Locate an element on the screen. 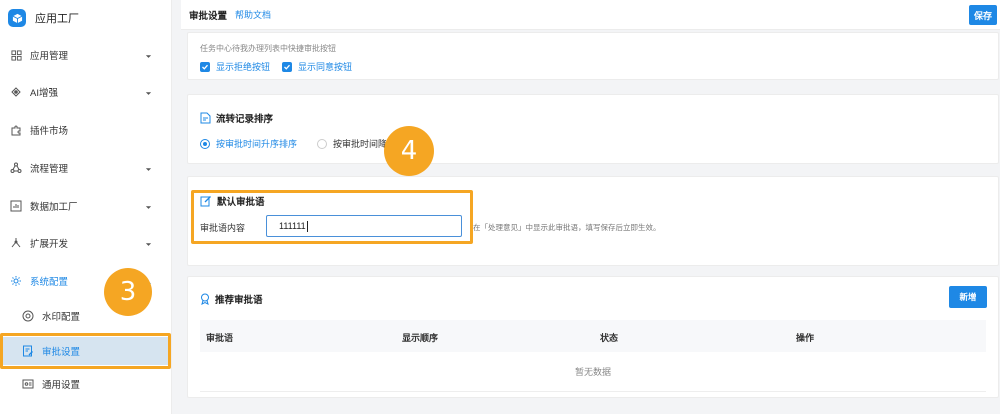  extension-icon is located at coordinates (16, 243).